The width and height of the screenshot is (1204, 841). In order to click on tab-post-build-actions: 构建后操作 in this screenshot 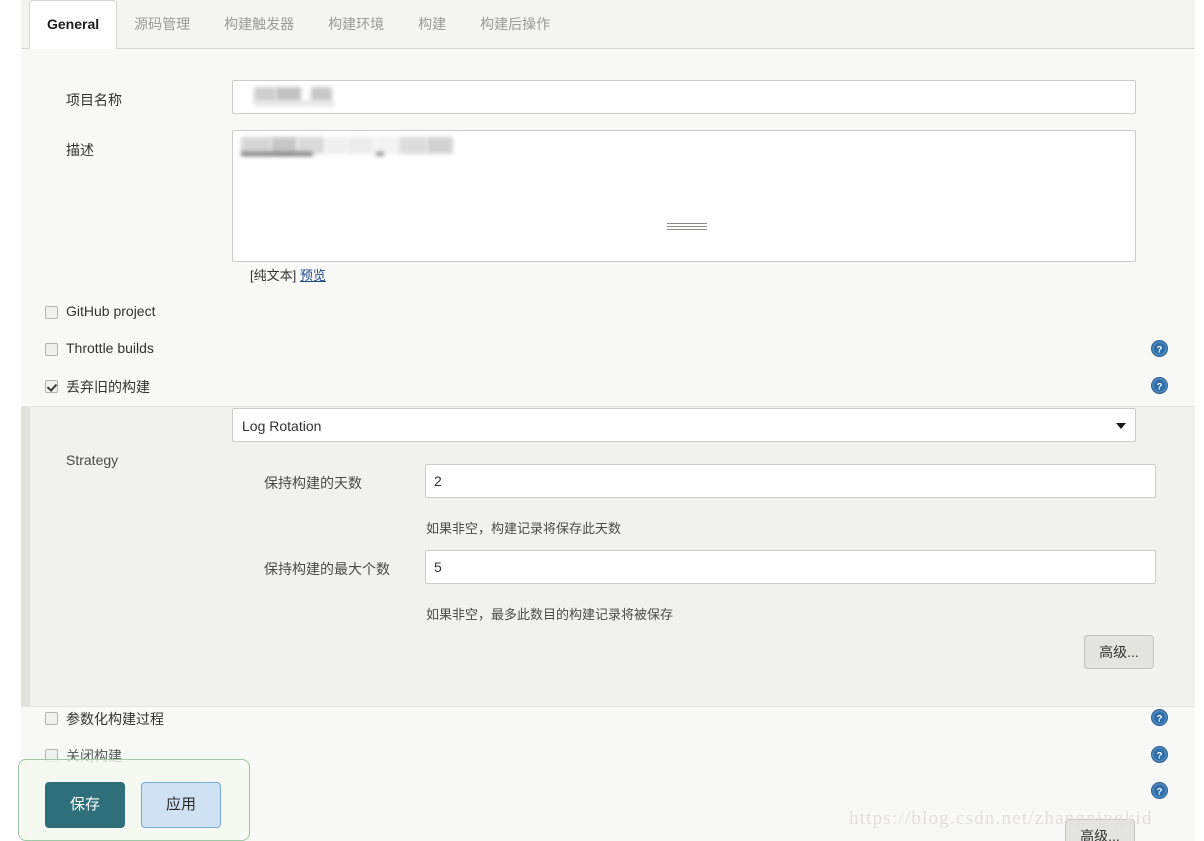, I will do `click(515, 24)`.